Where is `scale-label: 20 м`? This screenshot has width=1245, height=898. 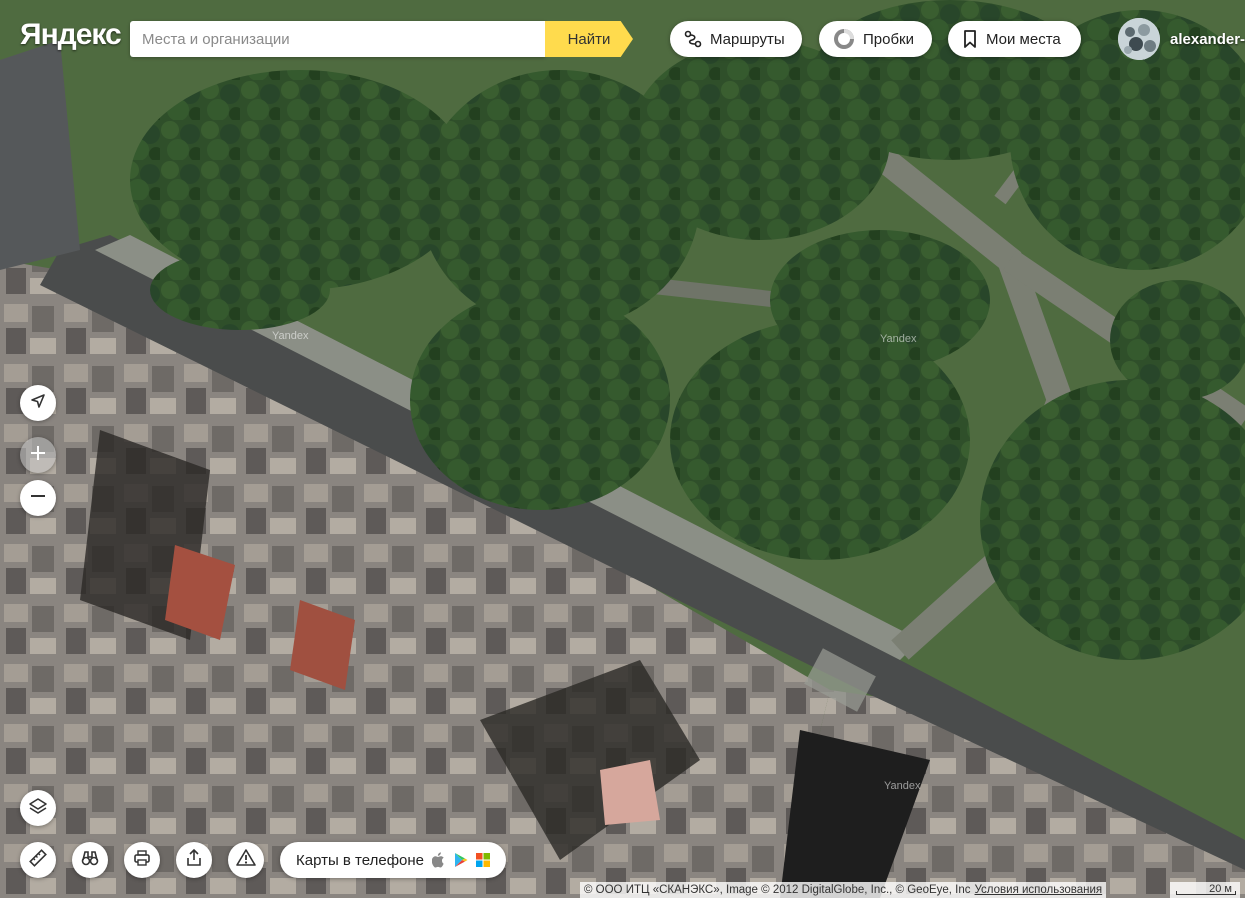
scale-label: 20 м is located at coordinates (1220, 889).